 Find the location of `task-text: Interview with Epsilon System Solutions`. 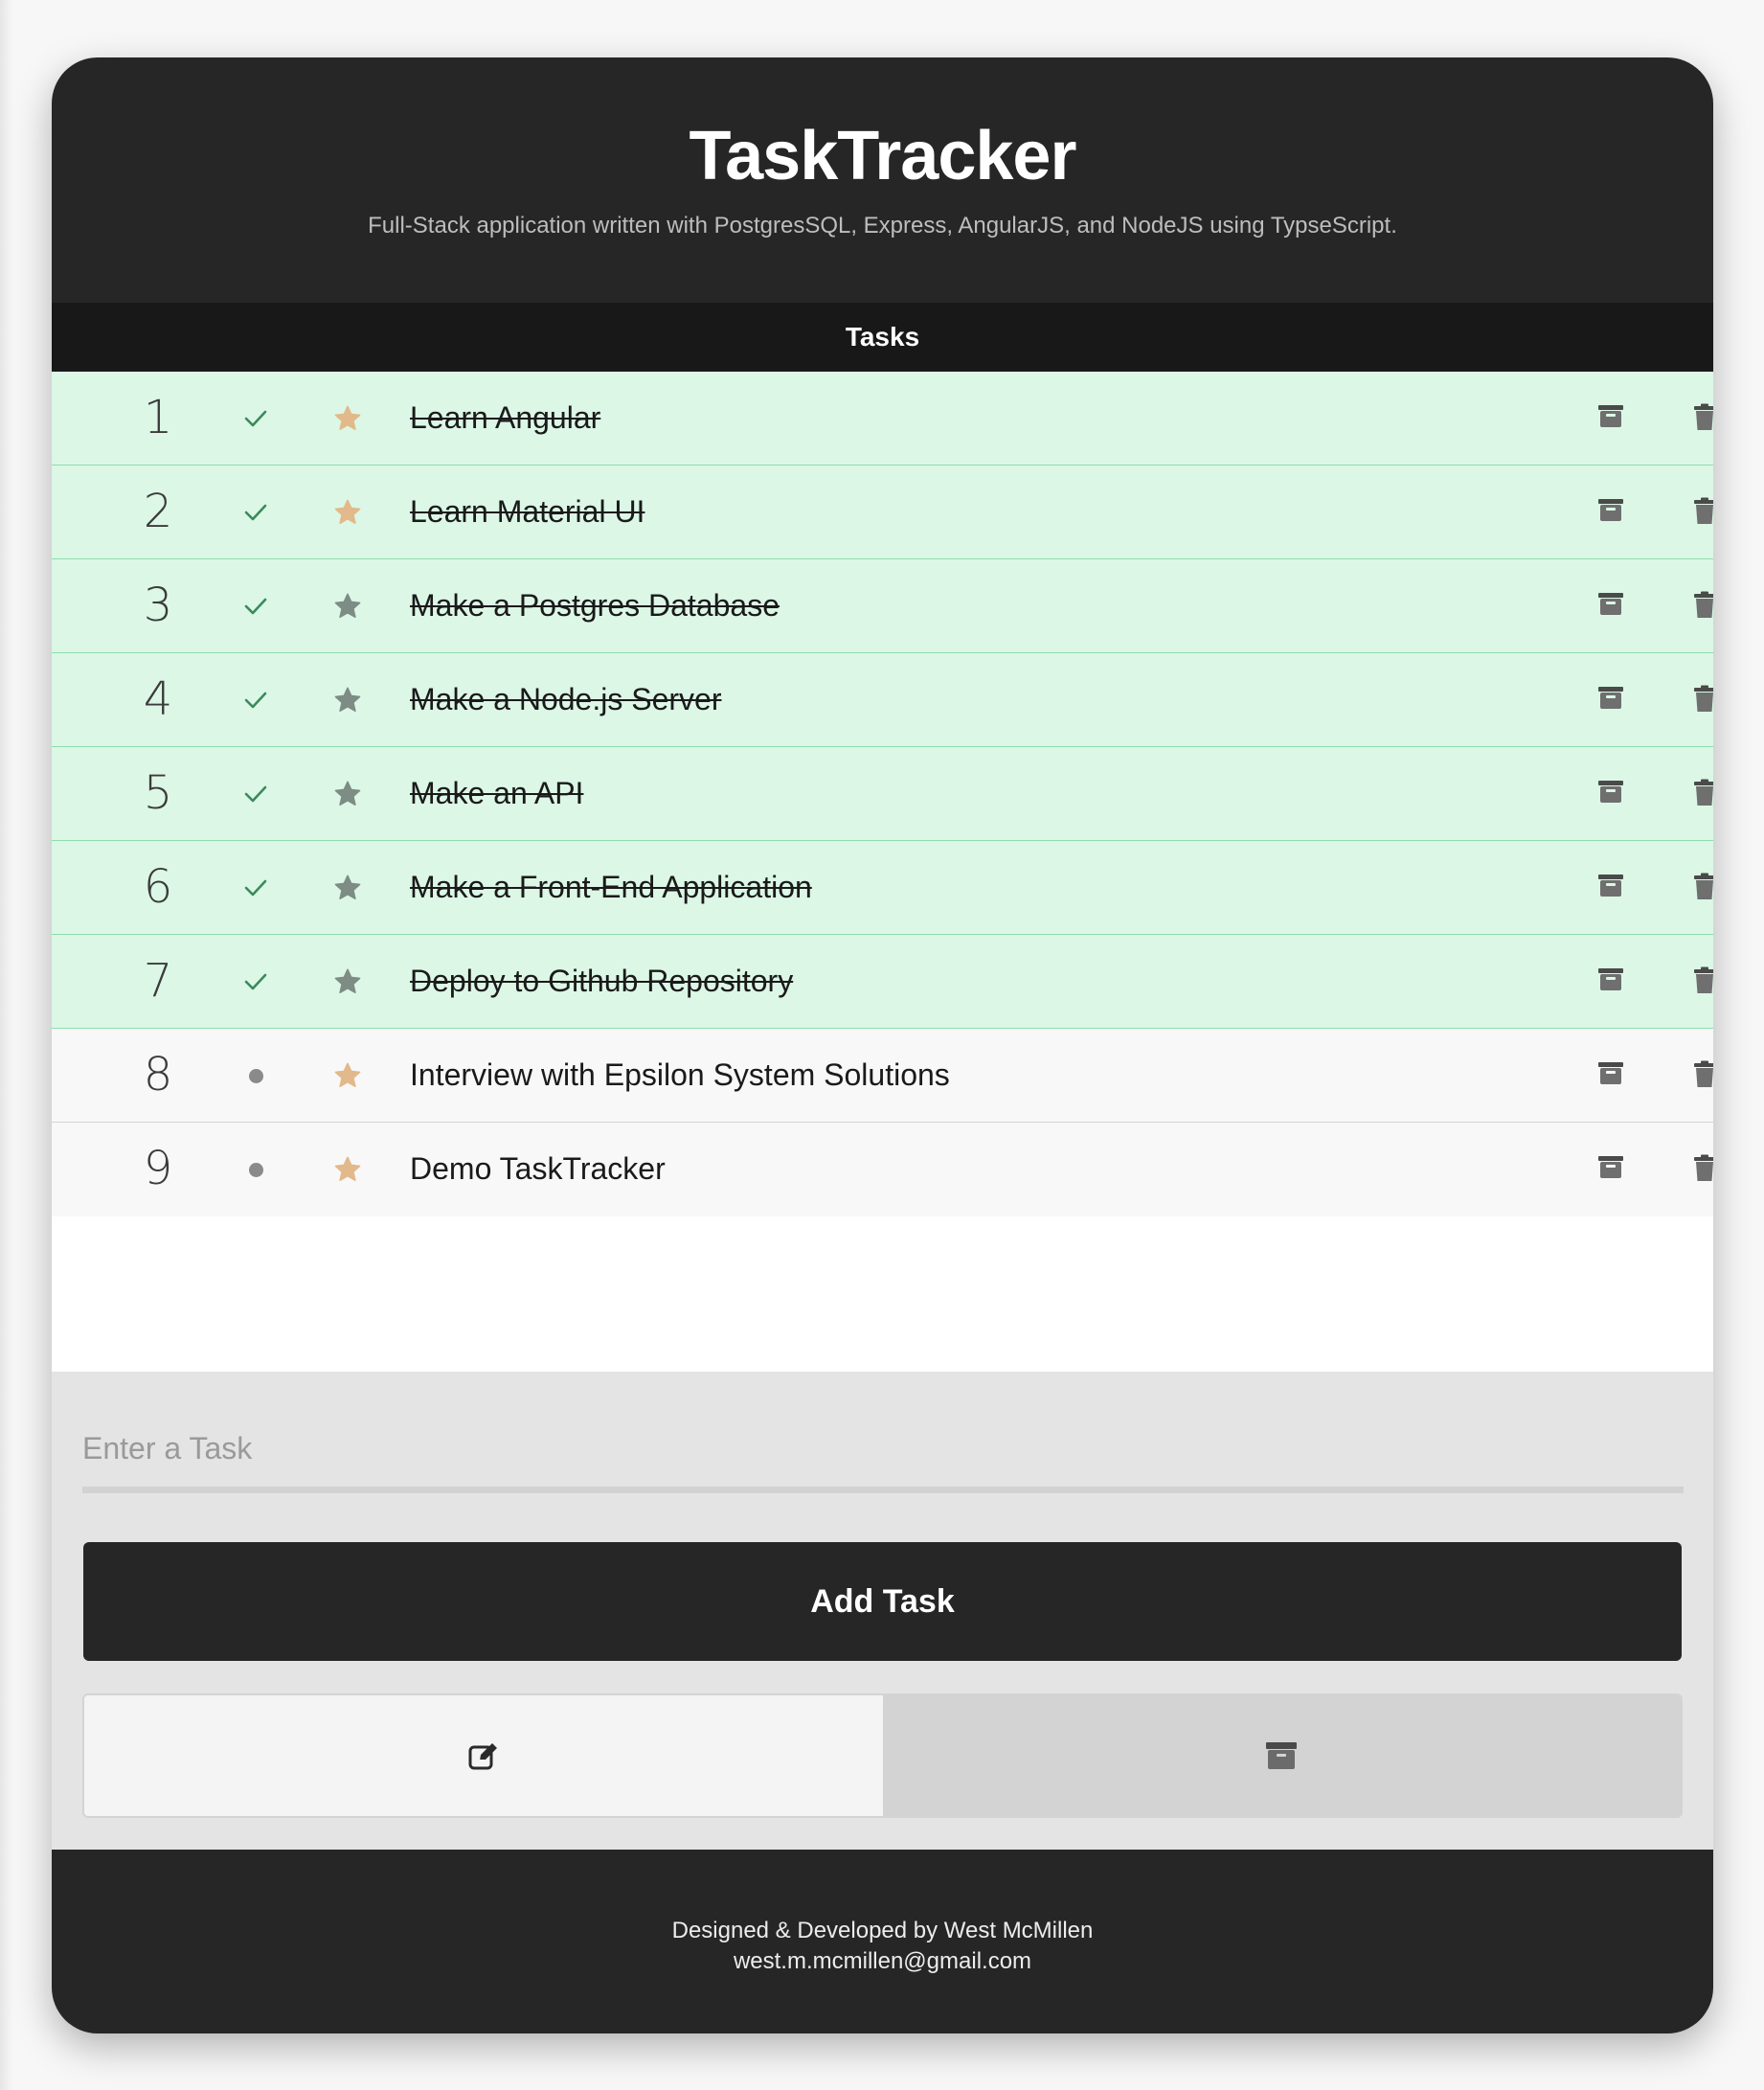

task-text: Interview with Epsilon System Solutions is located at coordinates (680, 1074).